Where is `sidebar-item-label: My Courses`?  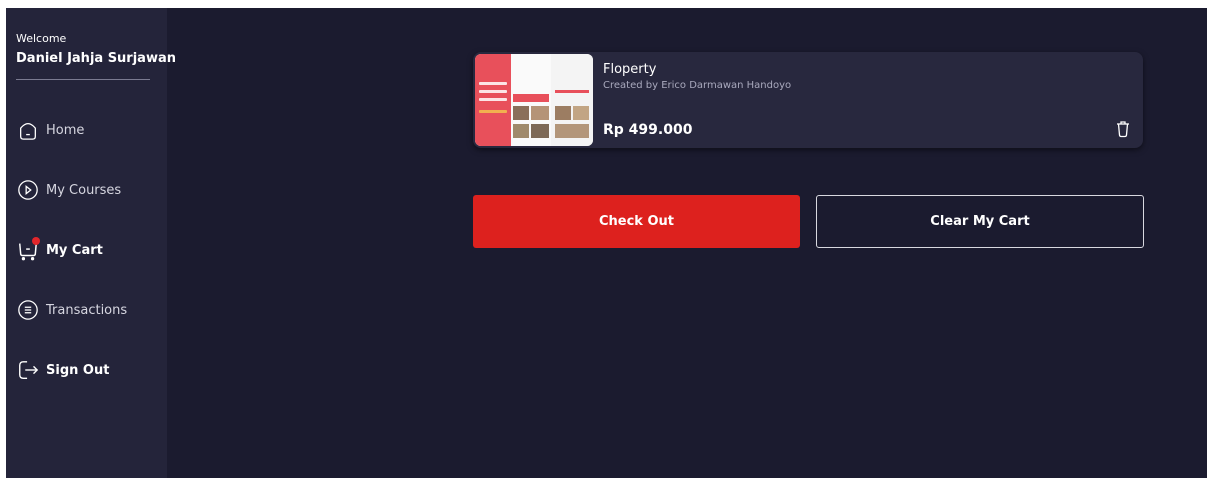 sidebar-item-label: My Courses is located at coordinates (84, 190).